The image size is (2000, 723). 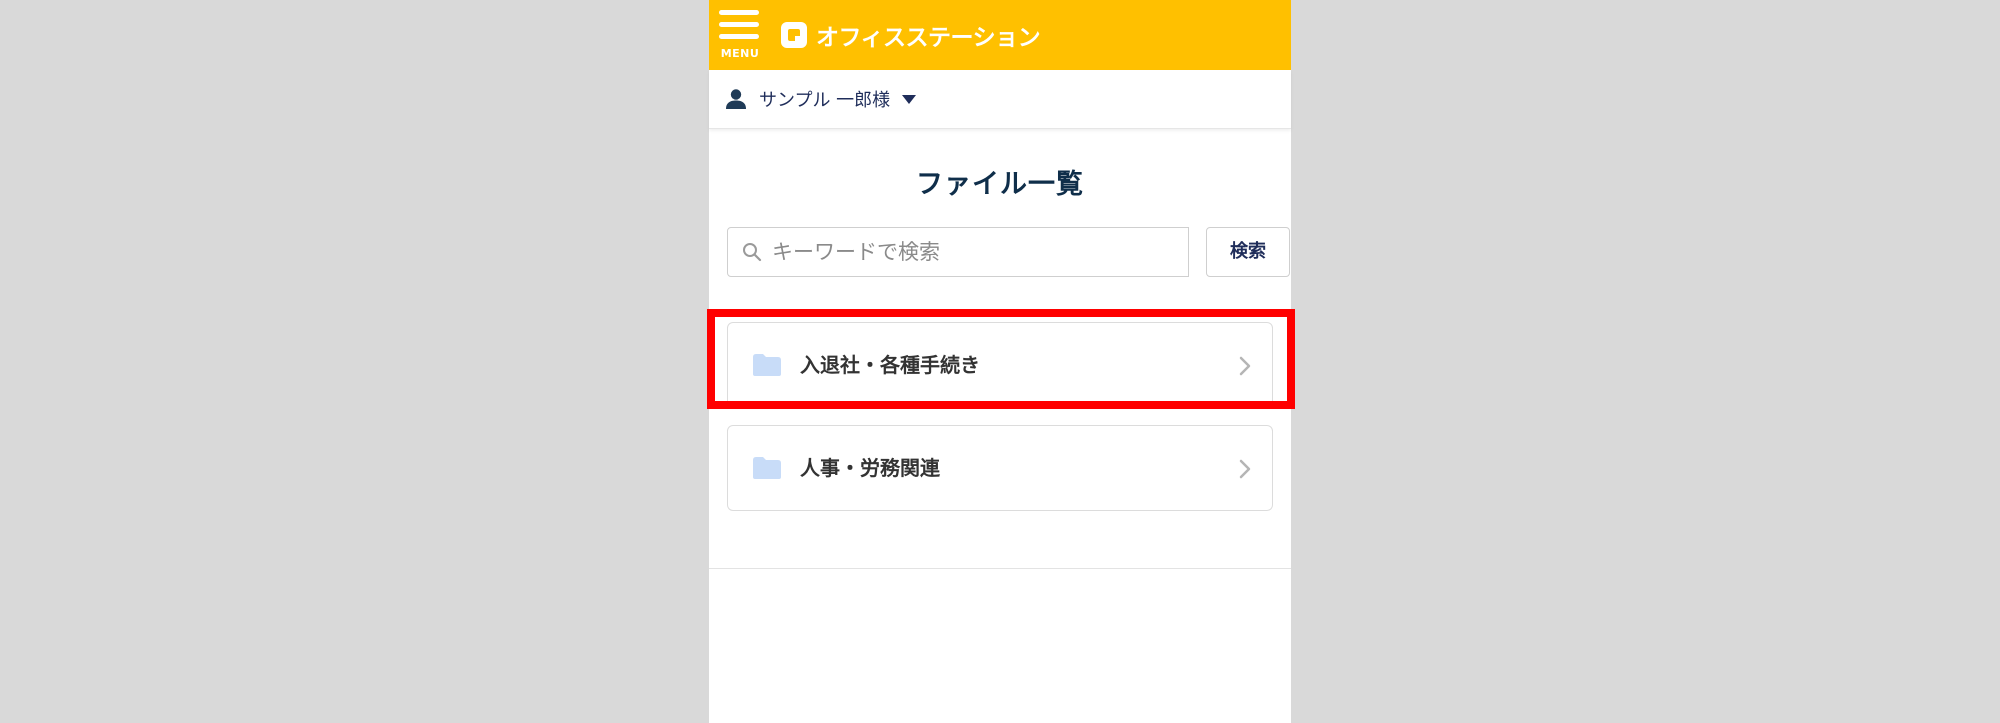 What do you see at coordinates (1000, 468) in the screenshot?
I see `folder-item-hr-labor: 人事・労務関連` at bounding box center [1000, 468].